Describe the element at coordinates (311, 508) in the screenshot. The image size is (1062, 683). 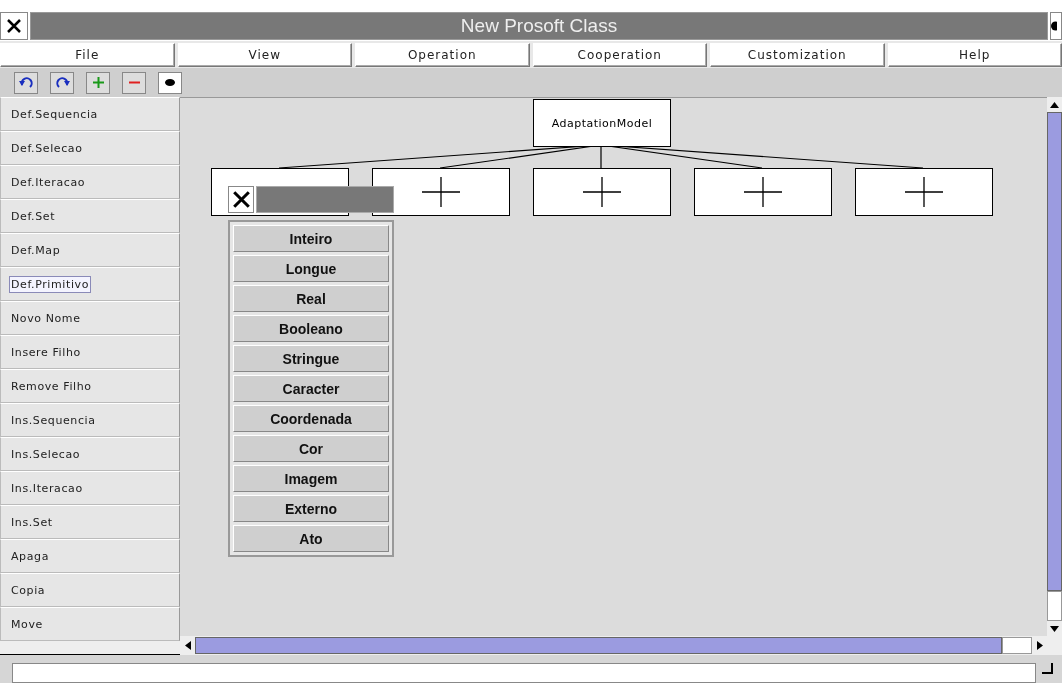
I see `type-button: Externo` at that location.